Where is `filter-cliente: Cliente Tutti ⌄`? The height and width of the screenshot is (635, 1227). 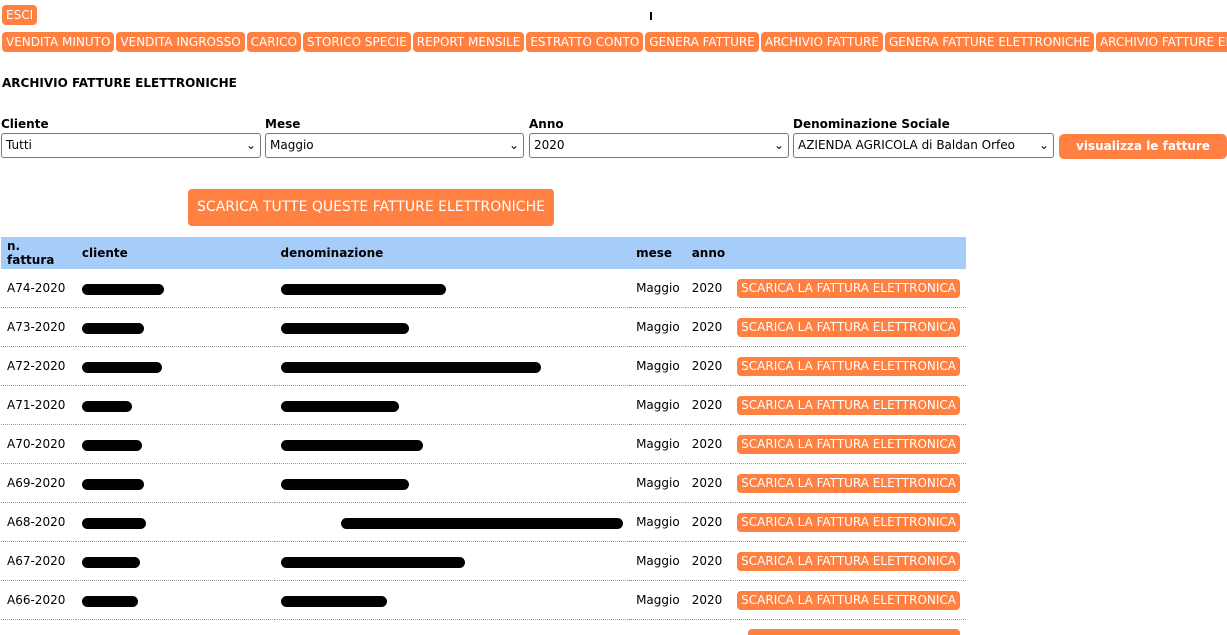
filter-cliente: Cliente Tutti ⌄ is located at coordinates (131, 137).